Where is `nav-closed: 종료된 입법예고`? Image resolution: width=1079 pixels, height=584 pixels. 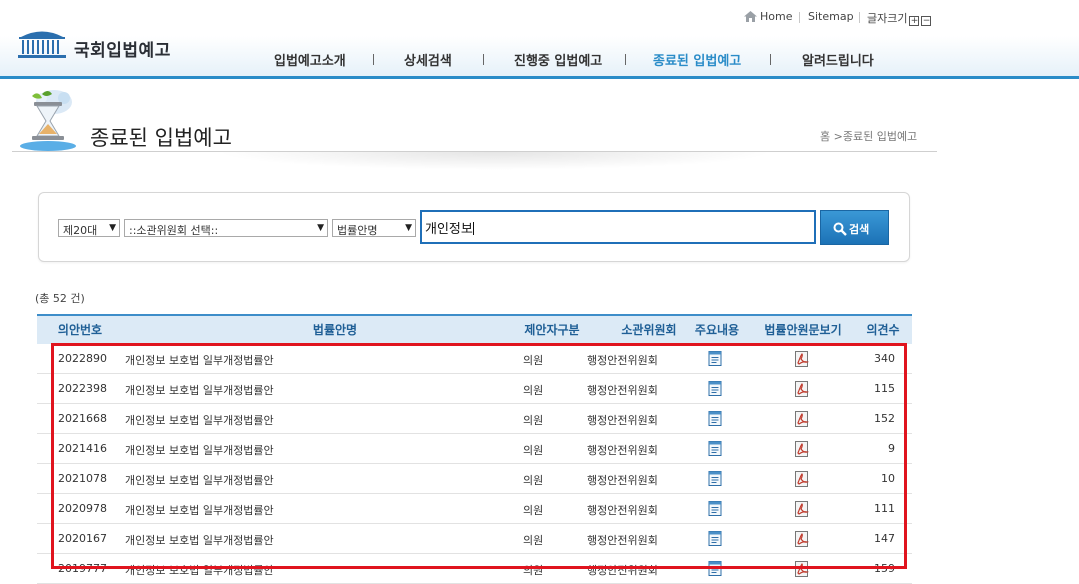
nav-closed: 종료된 입법예고 is located at coordinates (697, 59).